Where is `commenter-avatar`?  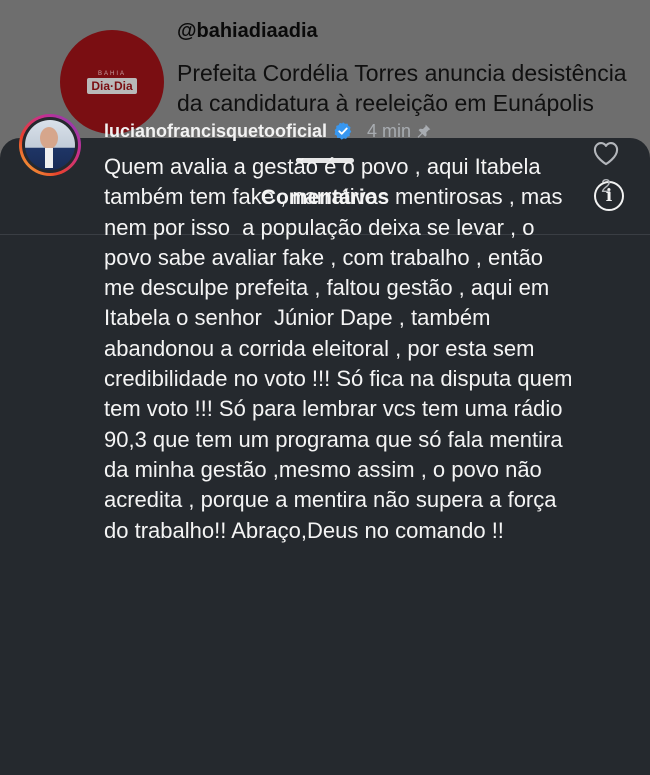 commenter-avatar is located at coordinates (50, 145).